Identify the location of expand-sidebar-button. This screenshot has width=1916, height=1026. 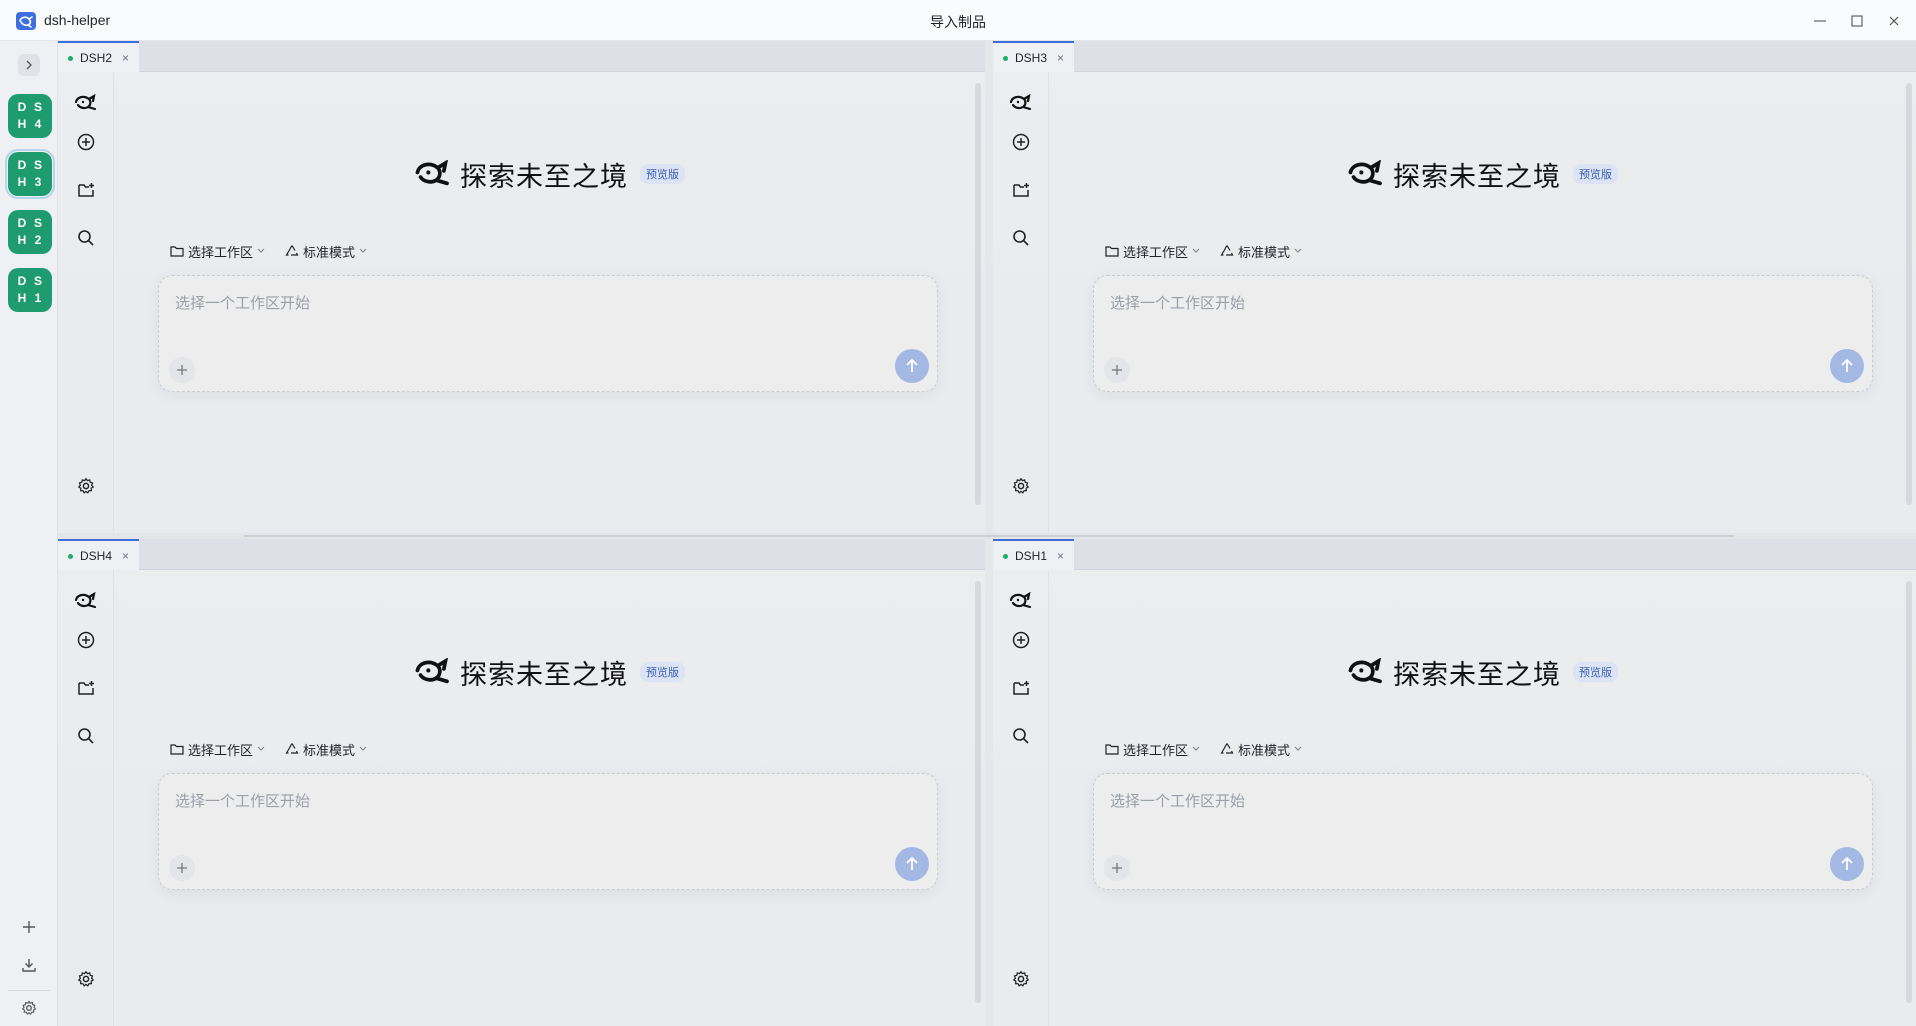
(29, 65).